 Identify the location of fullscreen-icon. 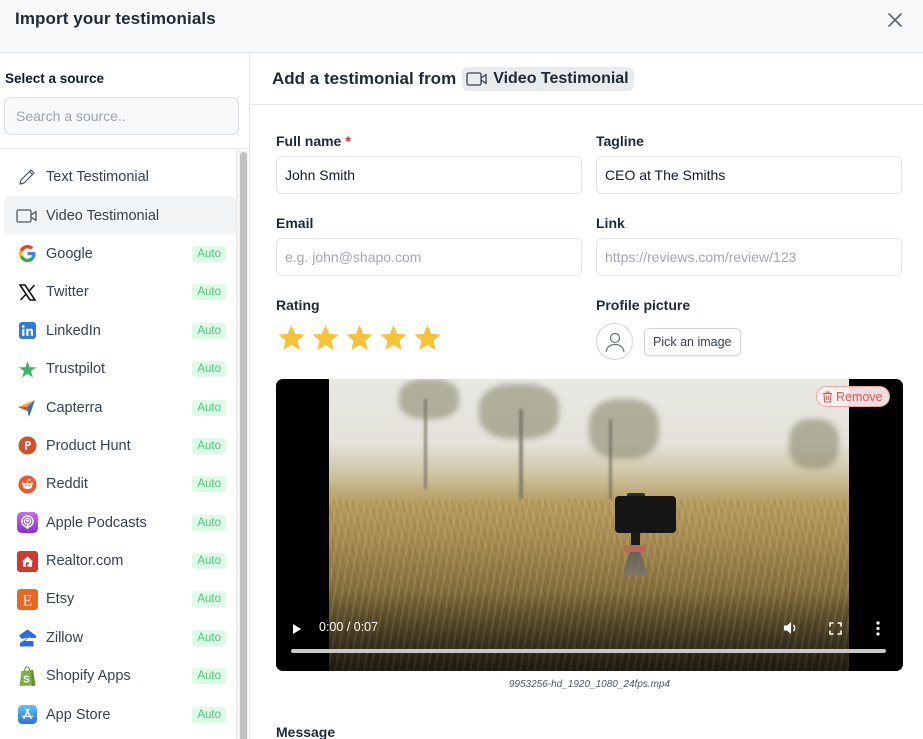
(835, 628).